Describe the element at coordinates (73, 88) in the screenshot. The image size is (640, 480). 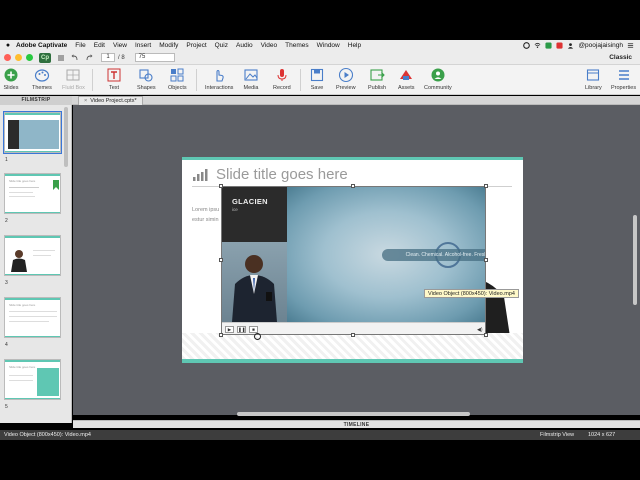
I see `fluid-box-label: Fluid Box` at that location.